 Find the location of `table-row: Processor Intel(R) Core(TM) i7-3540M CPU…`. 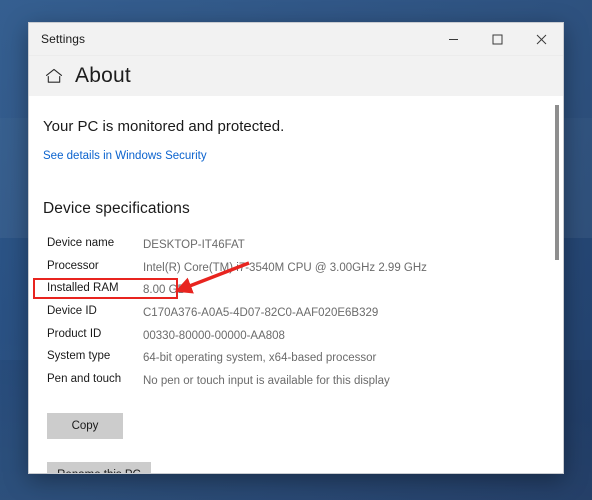

table-row: Processor Intel(R) Core(TM) i7-3540M CPU… is located at coordinates (243, 268).